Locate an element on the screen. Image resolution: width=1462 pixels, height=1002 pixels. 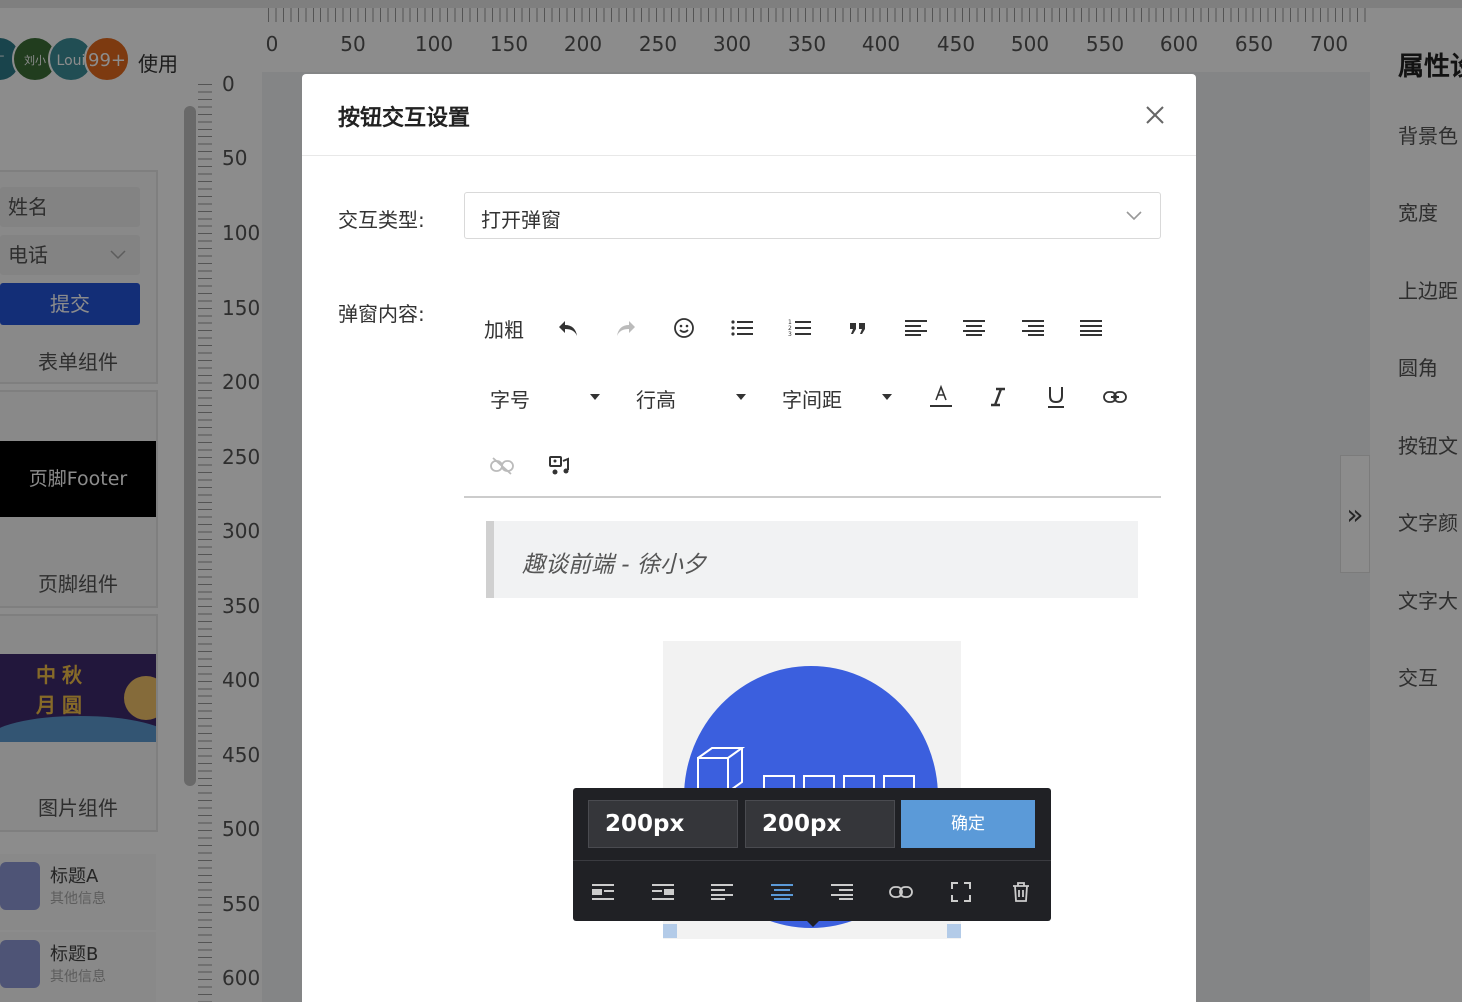
align-left-button is located at coordinates (916, 328).